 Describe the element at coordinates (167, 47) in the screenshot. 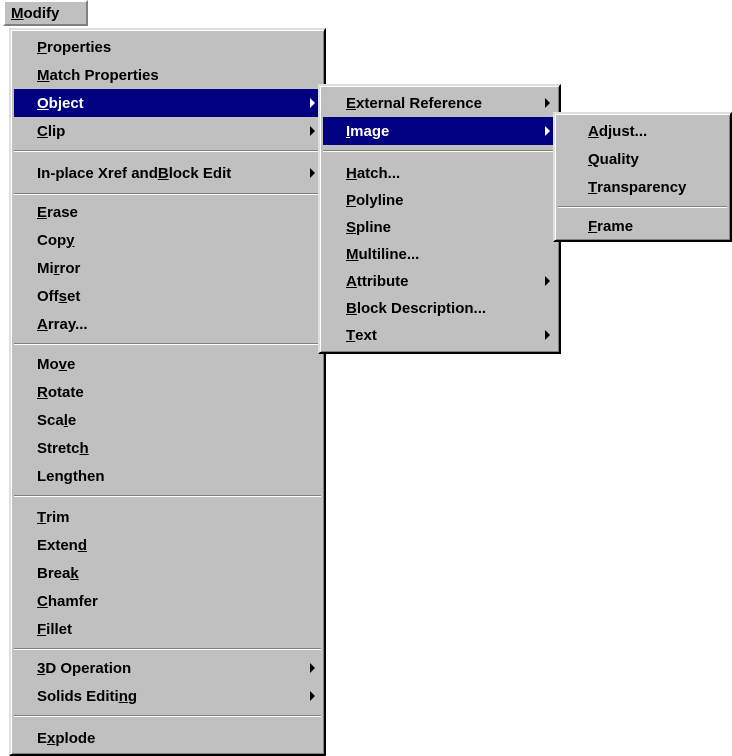

I see `menu-item-properties: Properties` at that location.